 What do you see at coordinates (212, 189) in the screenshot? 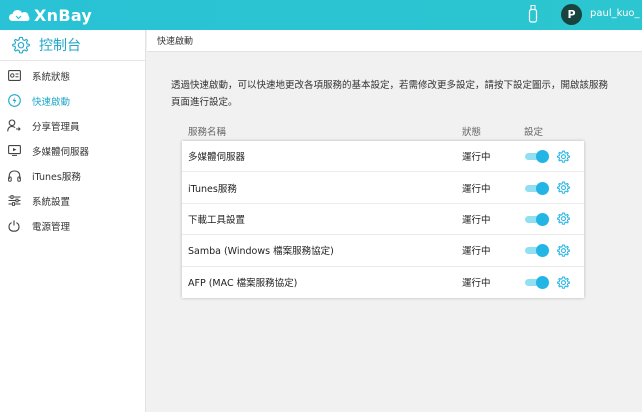
I see `service-name: iTunes服務` at bounding box center [212, 189].